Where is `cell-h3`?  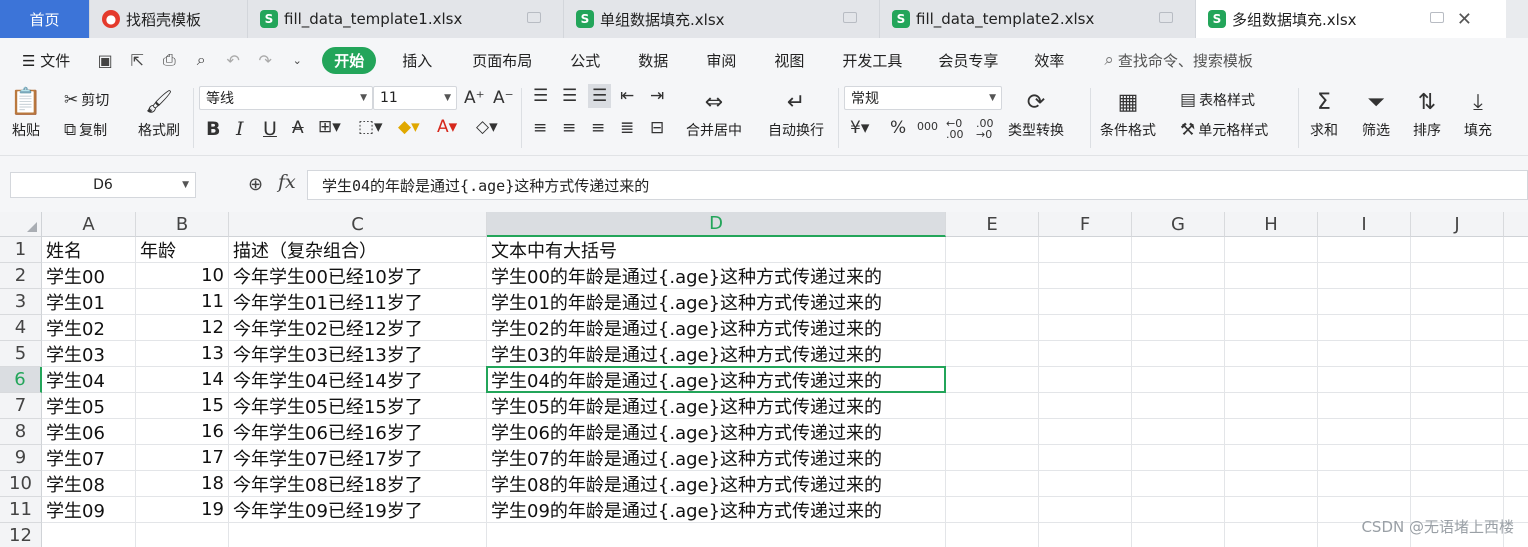 cell-h3 is located at coordinates (1271, 302).